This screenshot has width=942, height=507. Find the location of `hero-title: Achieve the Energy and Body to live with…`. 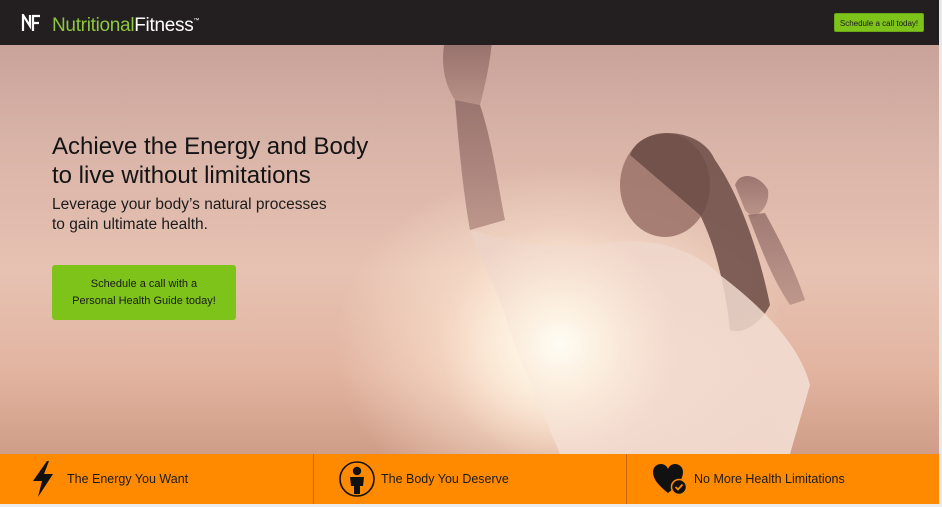

hero-title: Achieve the Energy and Body to live with… is located at coordinates (210, 161).